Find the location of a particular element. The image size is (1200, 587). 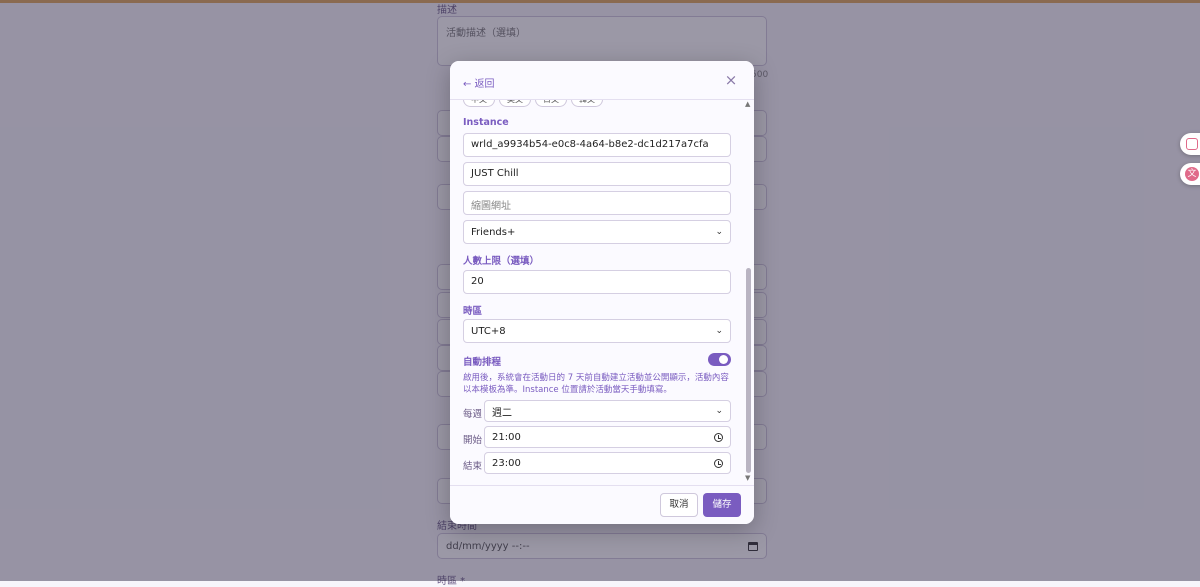

world-name-input: JUST Chill is located at coordinates (597, 174).